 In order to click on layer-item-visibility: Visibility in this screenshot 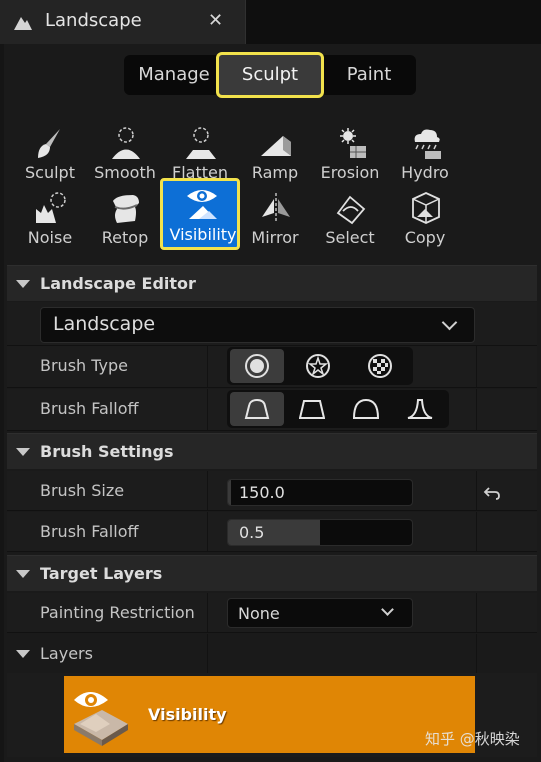, I will do `click(269, 714)`.